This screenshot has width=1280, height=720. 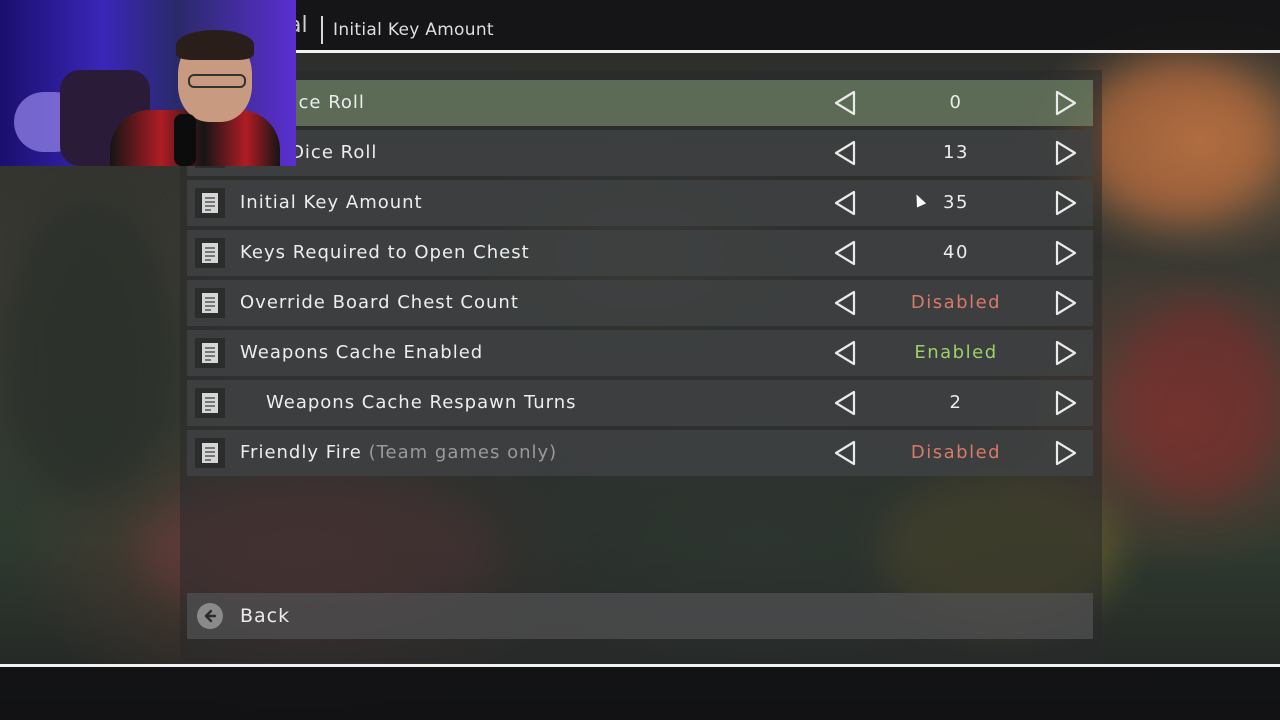 I want to click on breadcrumb-separator, so click(x=322, y=30).